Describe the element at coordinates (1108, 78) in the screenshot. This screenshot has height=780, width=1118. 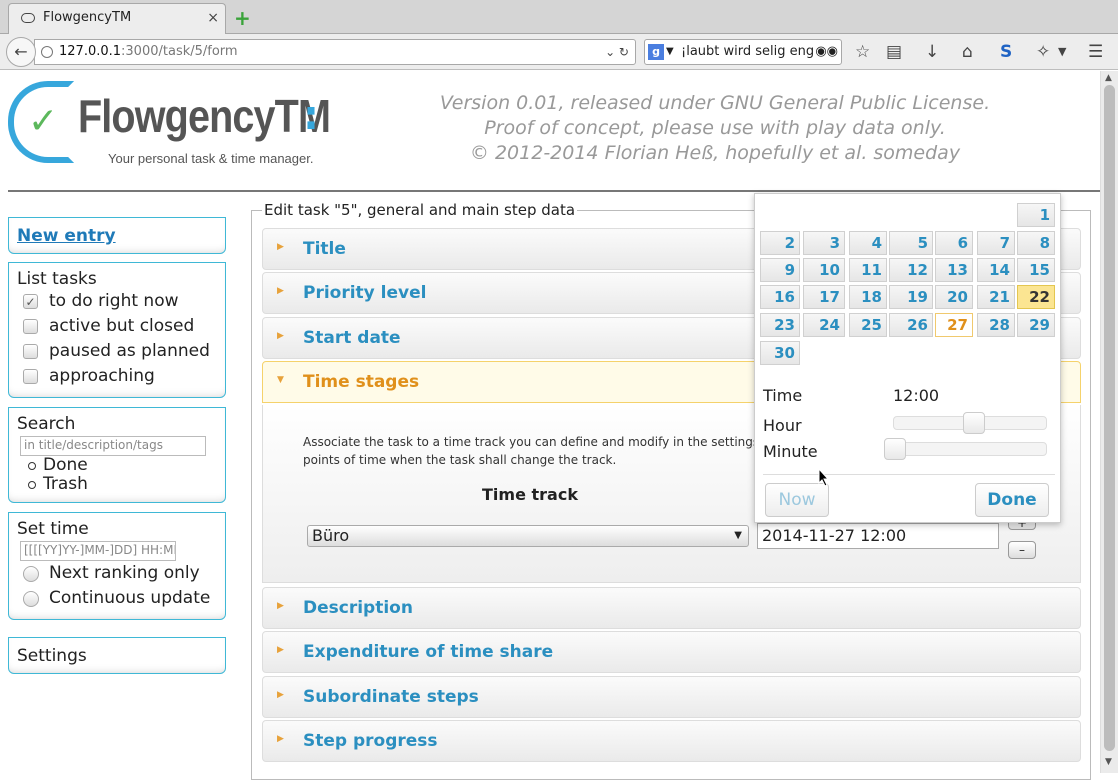
I see `scroll-up-icon: ▲` at that location.